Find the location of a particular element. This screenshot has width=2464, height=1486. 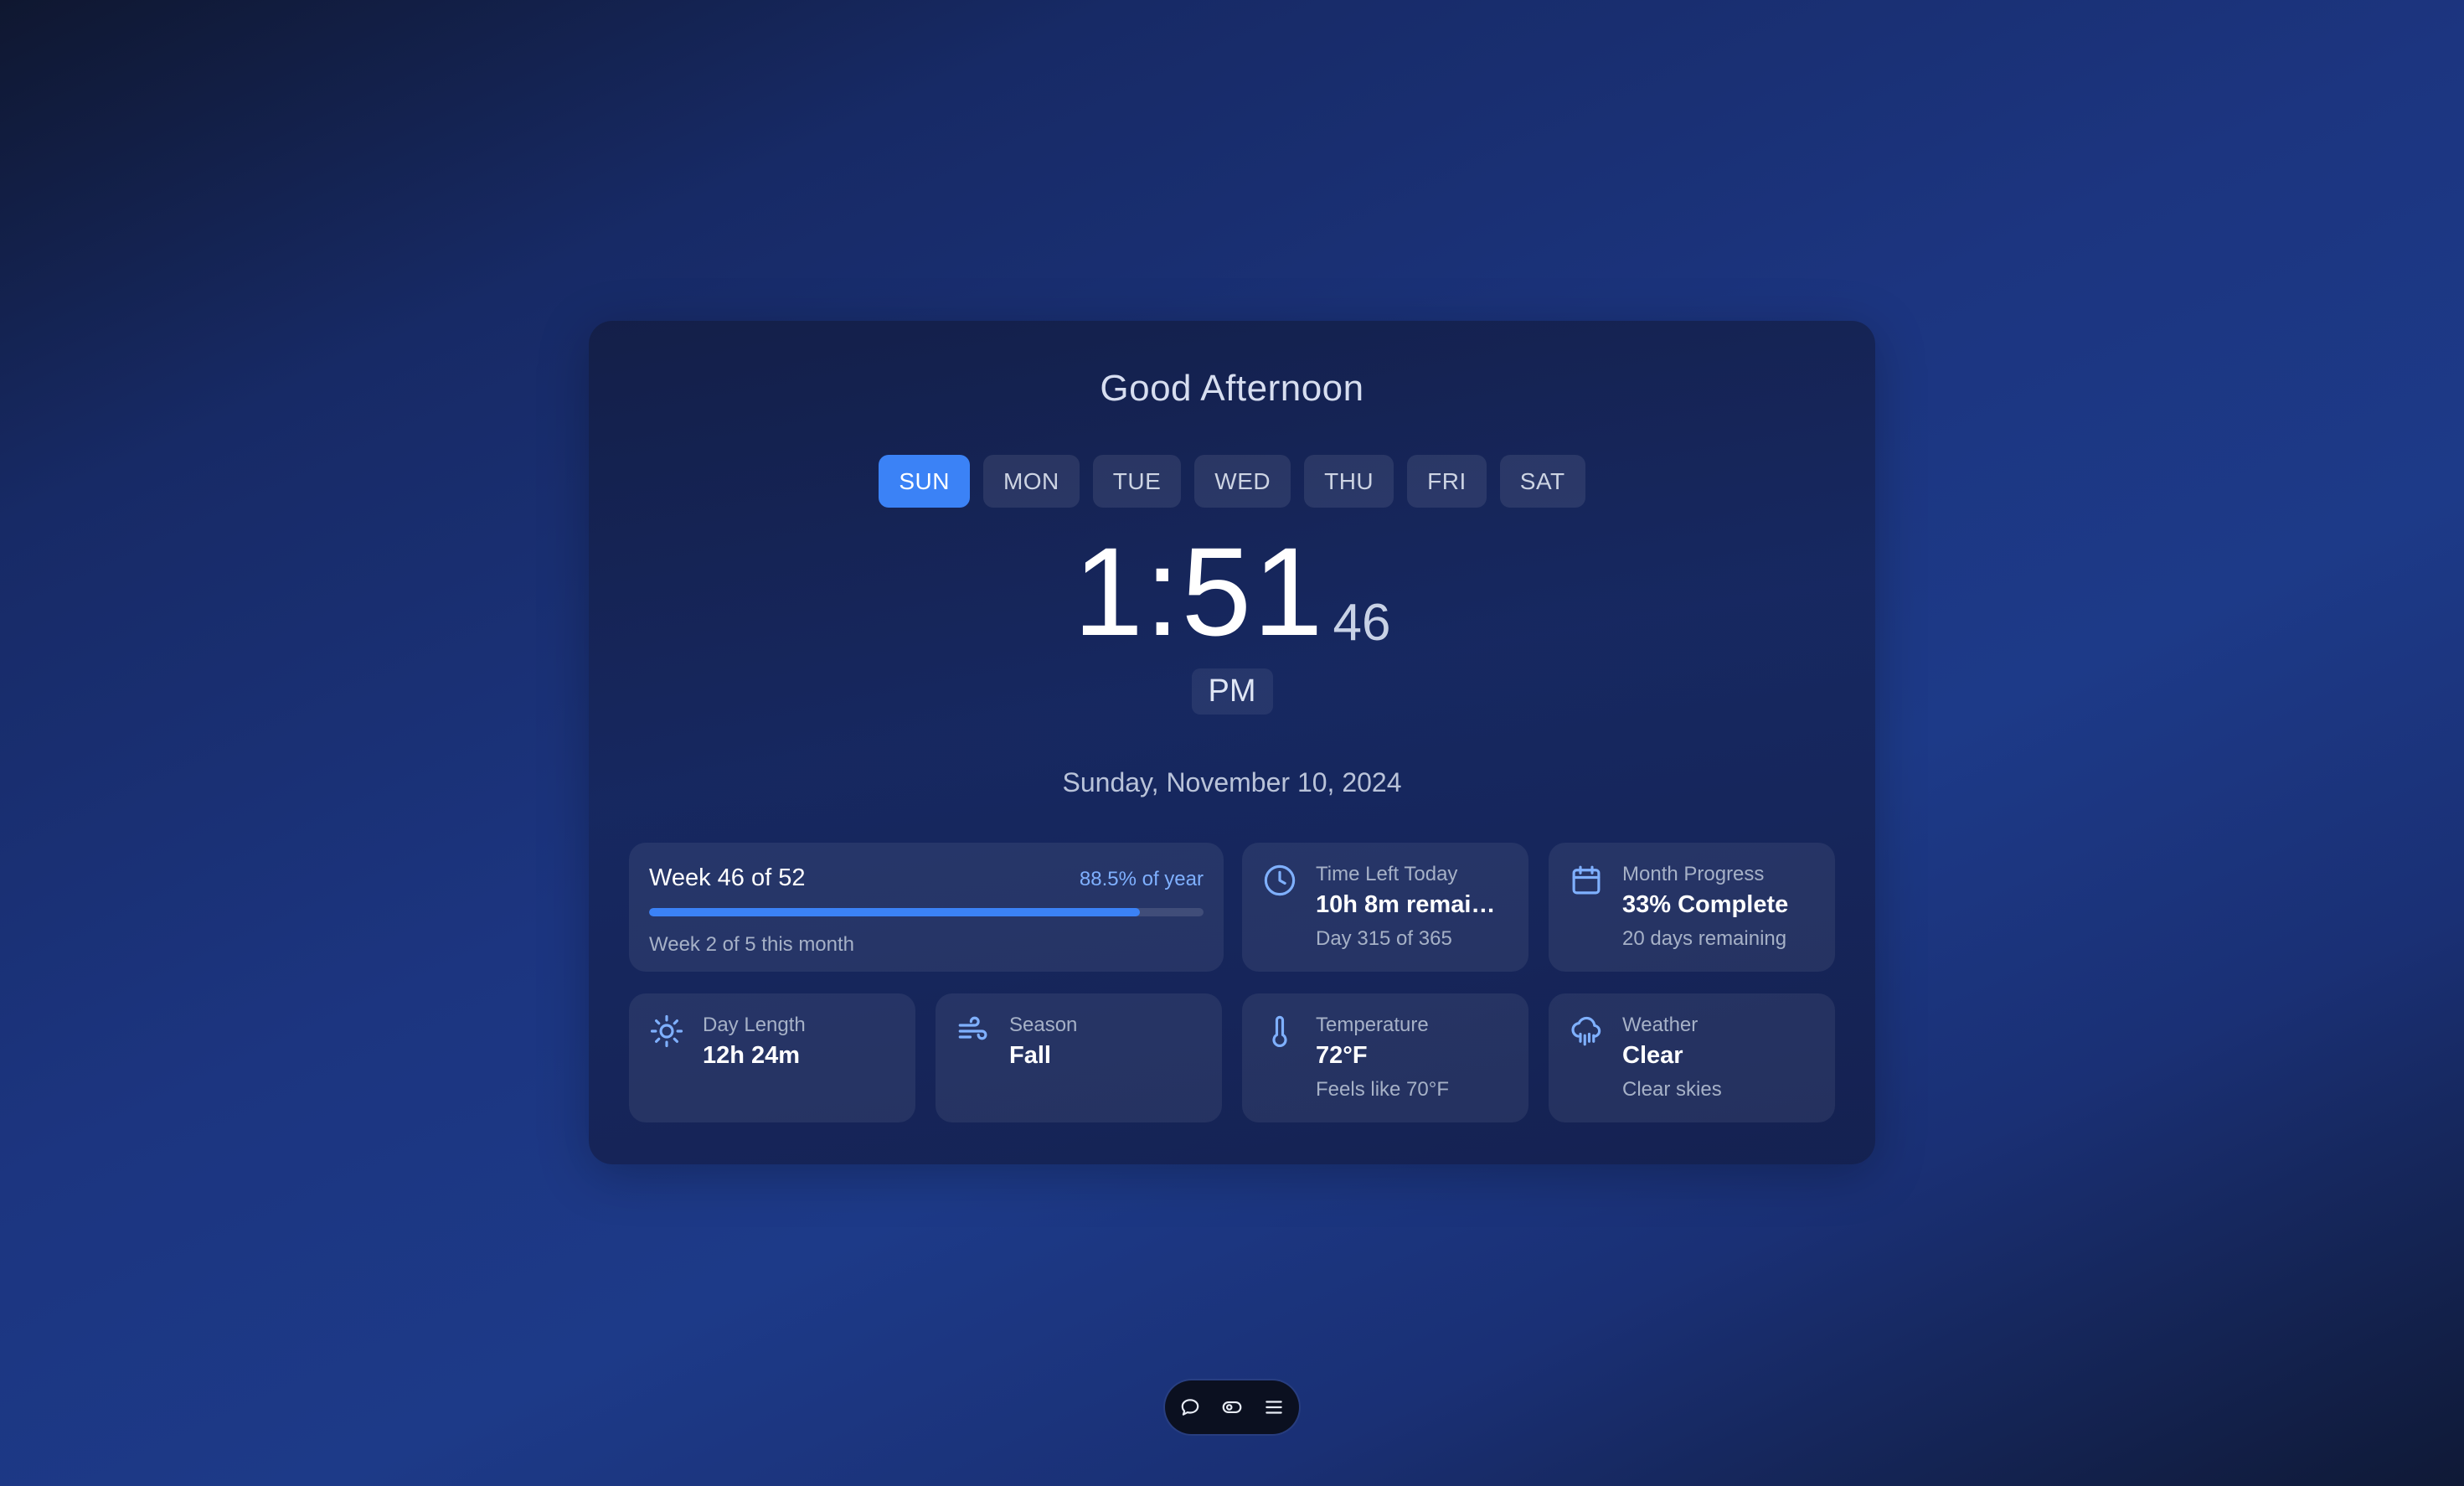

day-tab-sun: SUN is located at coordinates (925, 481).